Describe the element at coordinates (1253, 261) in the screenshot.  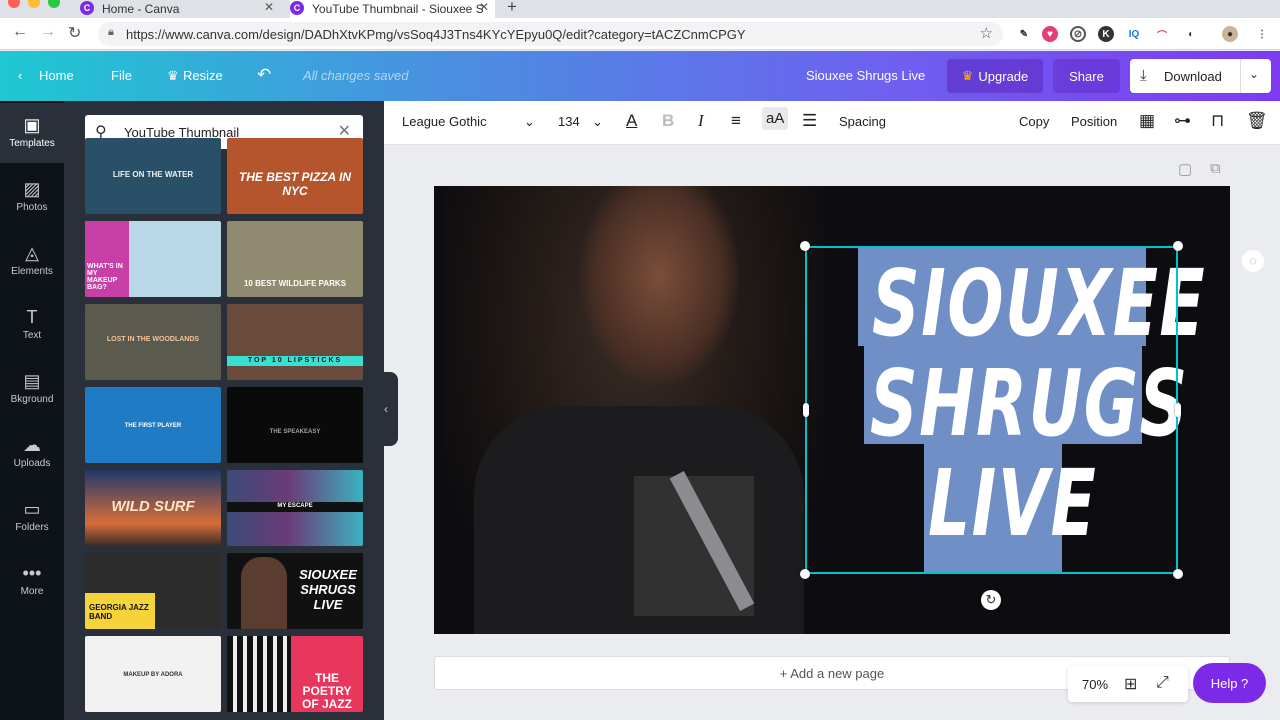
I see `comment-icon: ◌` at that location.